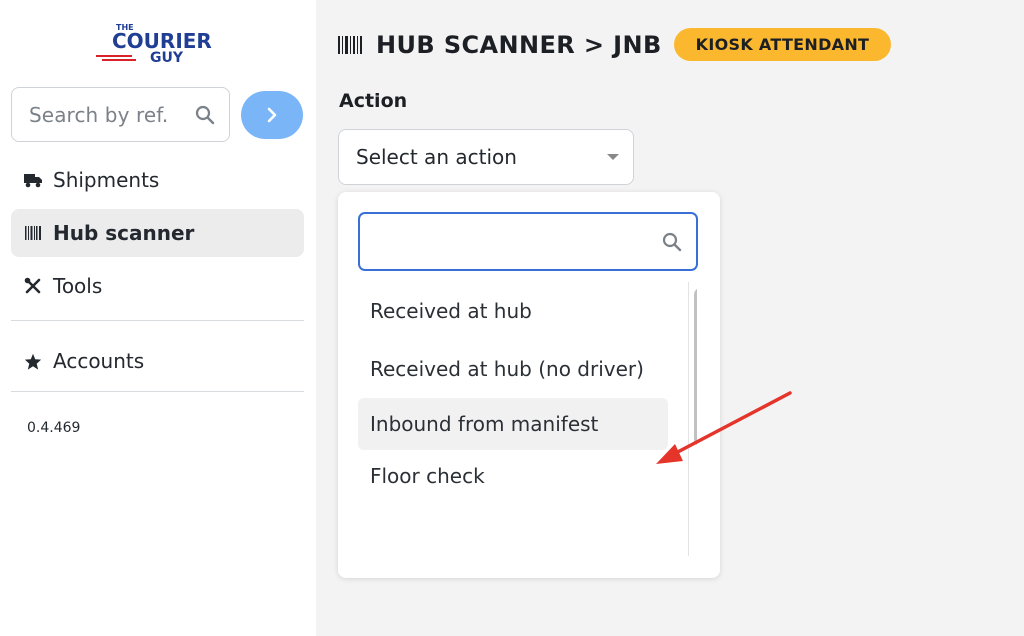 Image resolution: width=1024 pixels, height=636 pixels. What do you see at coordinates (513, 311) in the screenshot?
I see `option-received-at-hub: Received at hub` at bounding box center [513, 311].